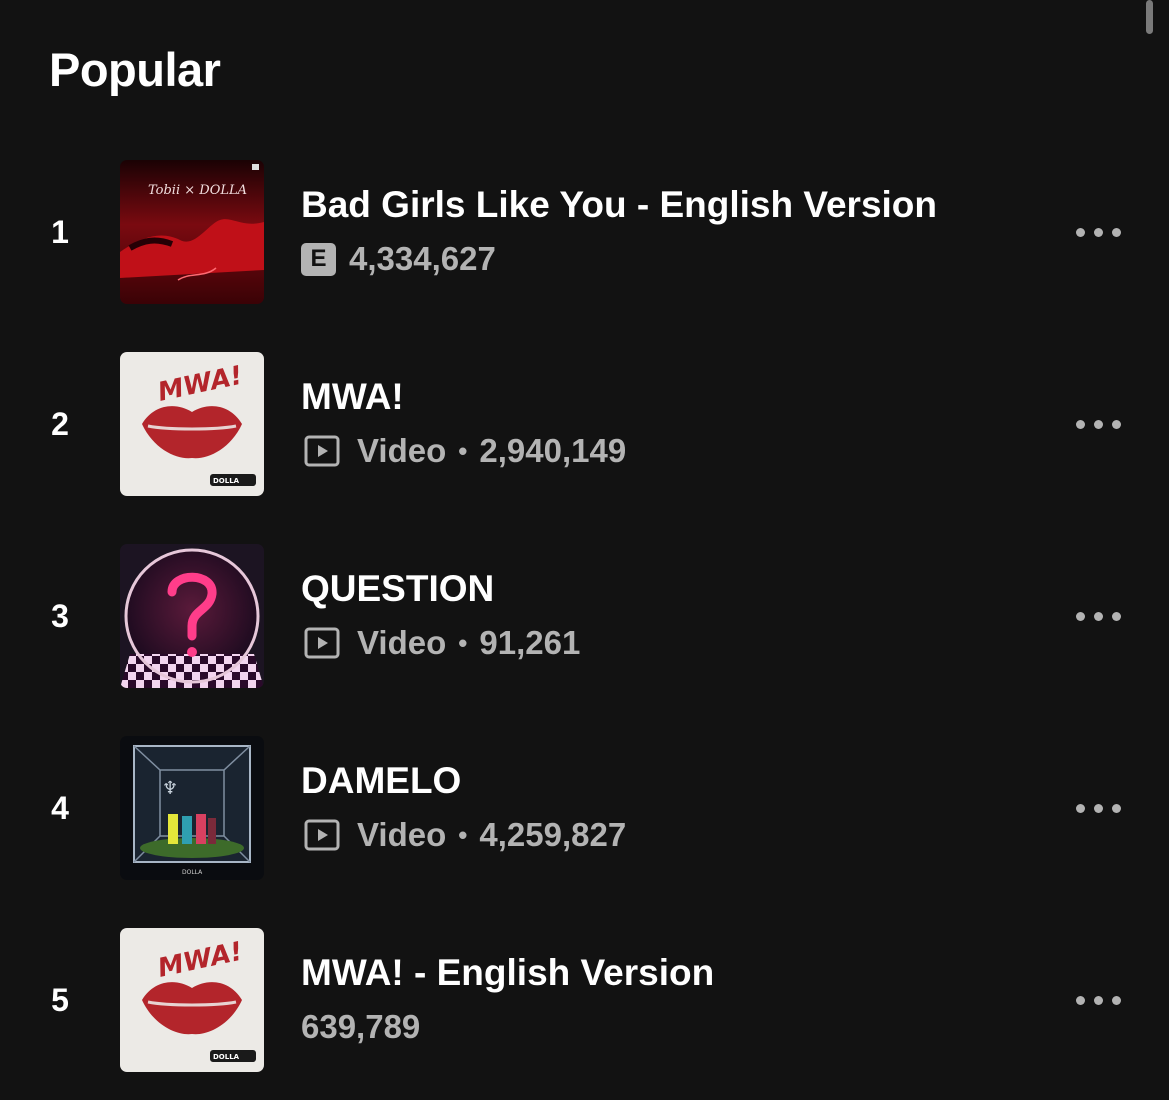 This screenshot has height=1100, width=1169. What do you see at coordinates (1149, 17) in the screenshot?
I see `scrollbar-thumb` at bounding box center [1149, 17].